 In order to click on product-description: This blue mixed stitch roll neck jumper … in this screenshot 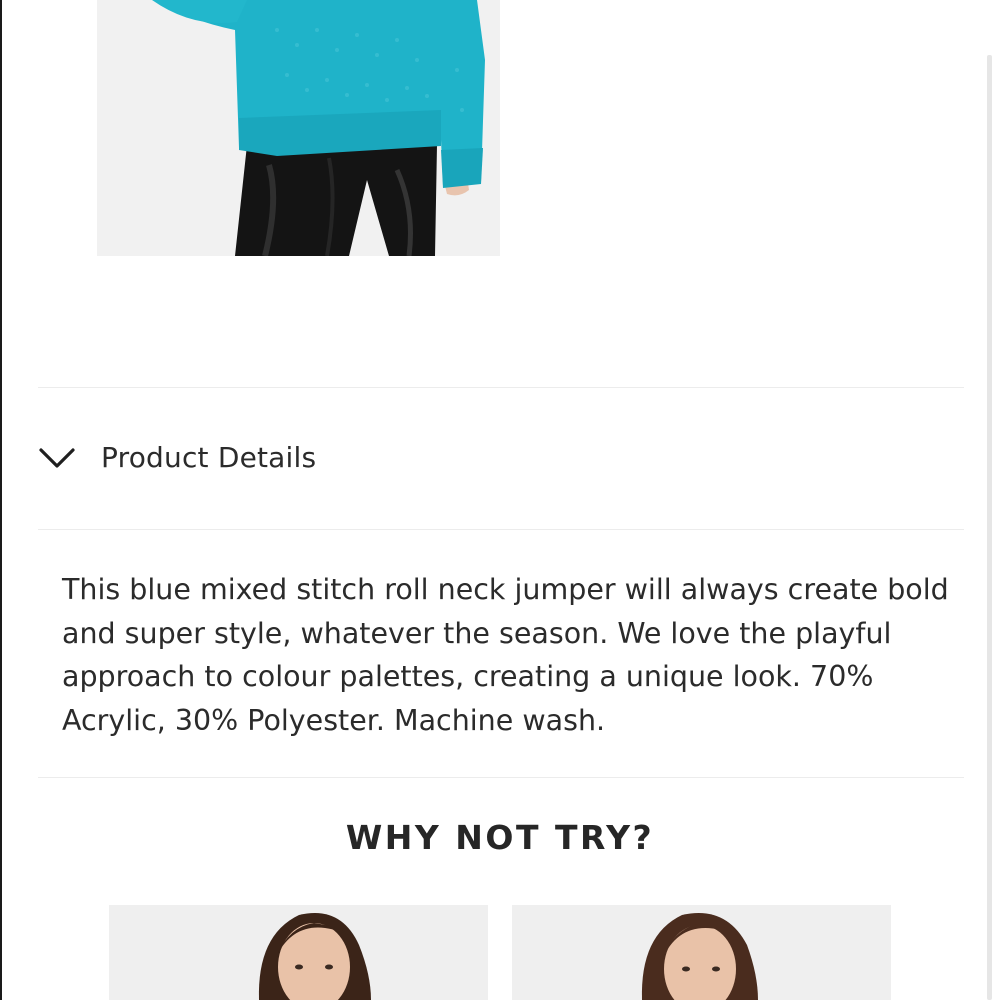, I will do `click(505, 655)`.